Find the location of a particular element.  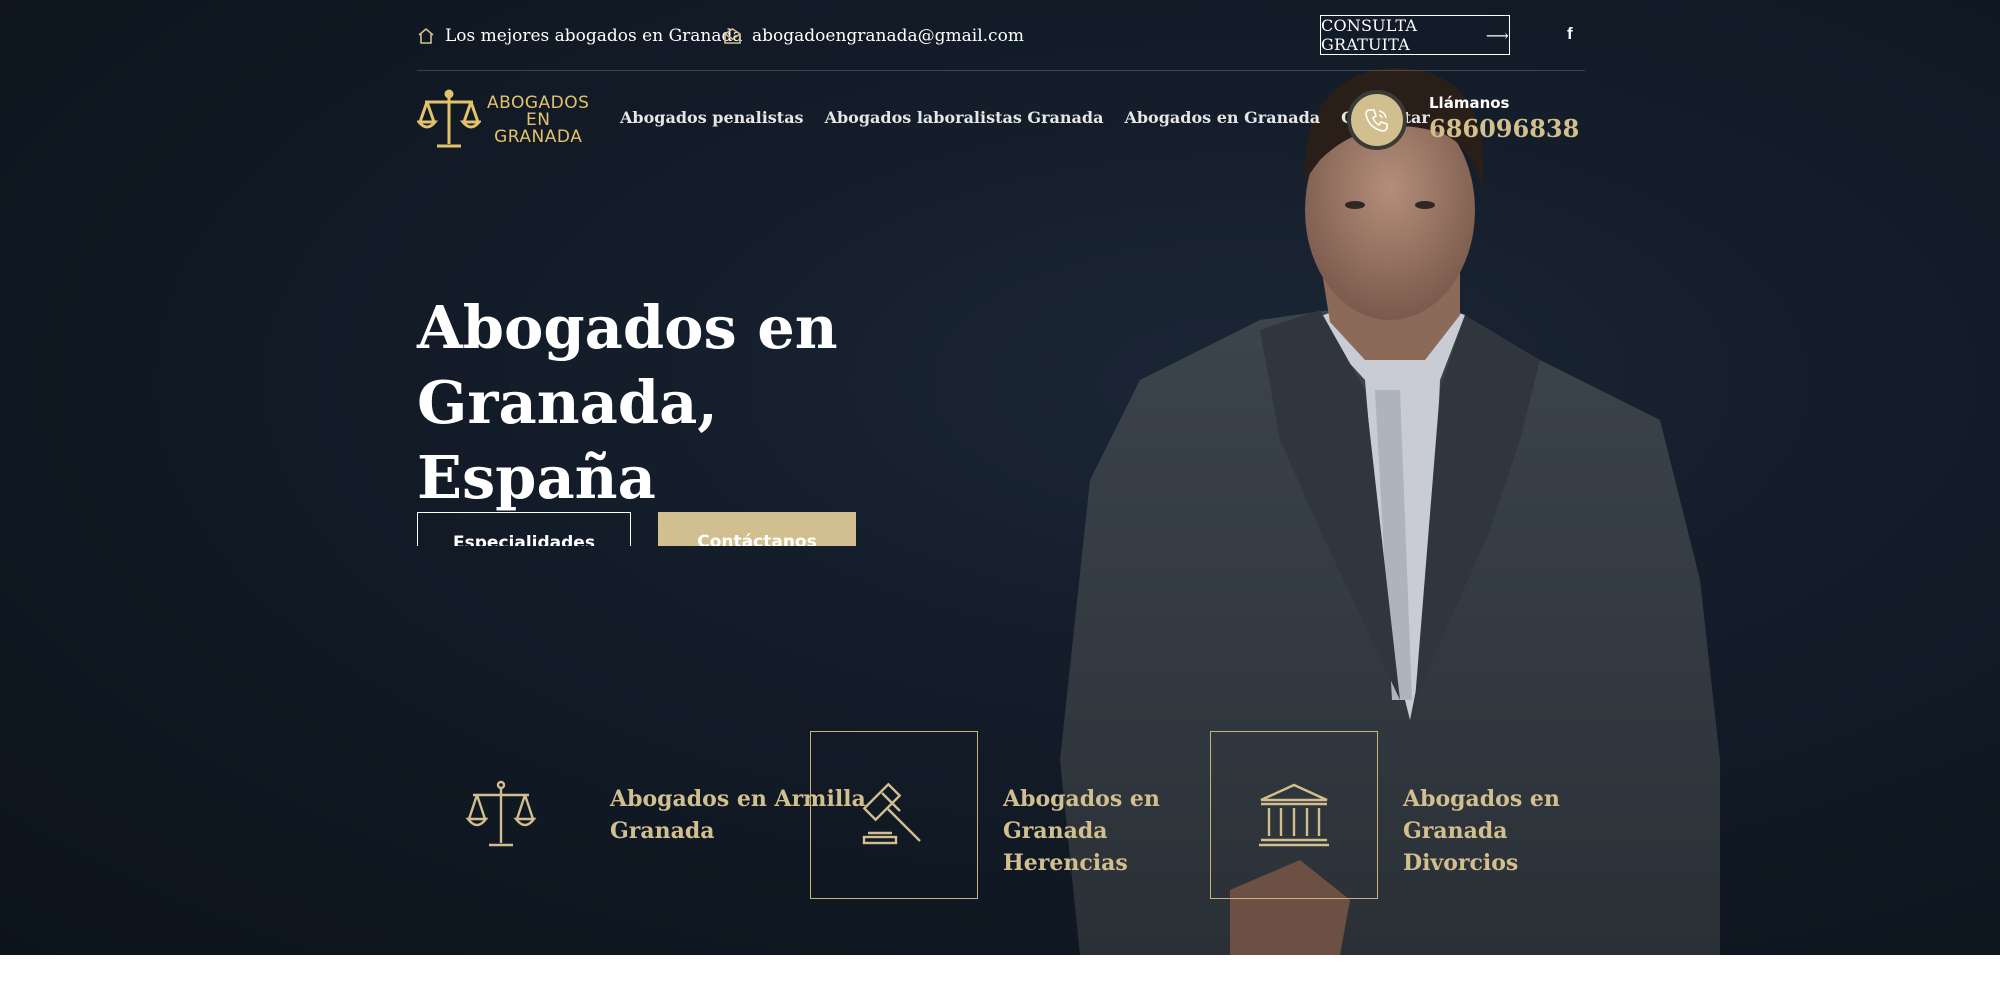

gavel-icon is located at coordinates (891, 813).